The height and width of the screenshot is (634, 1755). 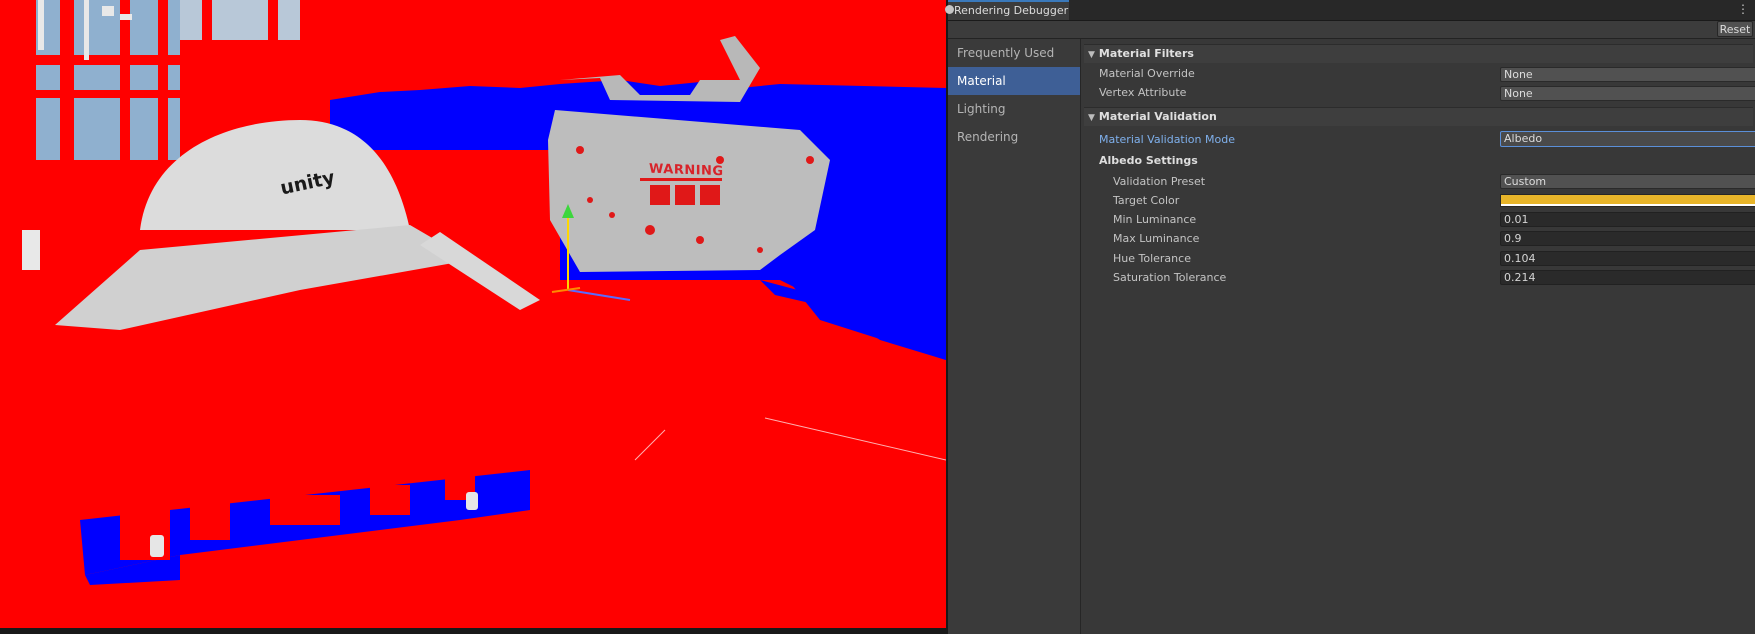 What do you see at coordinates (1152, 258) in the screenshot?
I see `hue-tolerance-label: Hue Tolerance` at bounding box center [1152, 258].